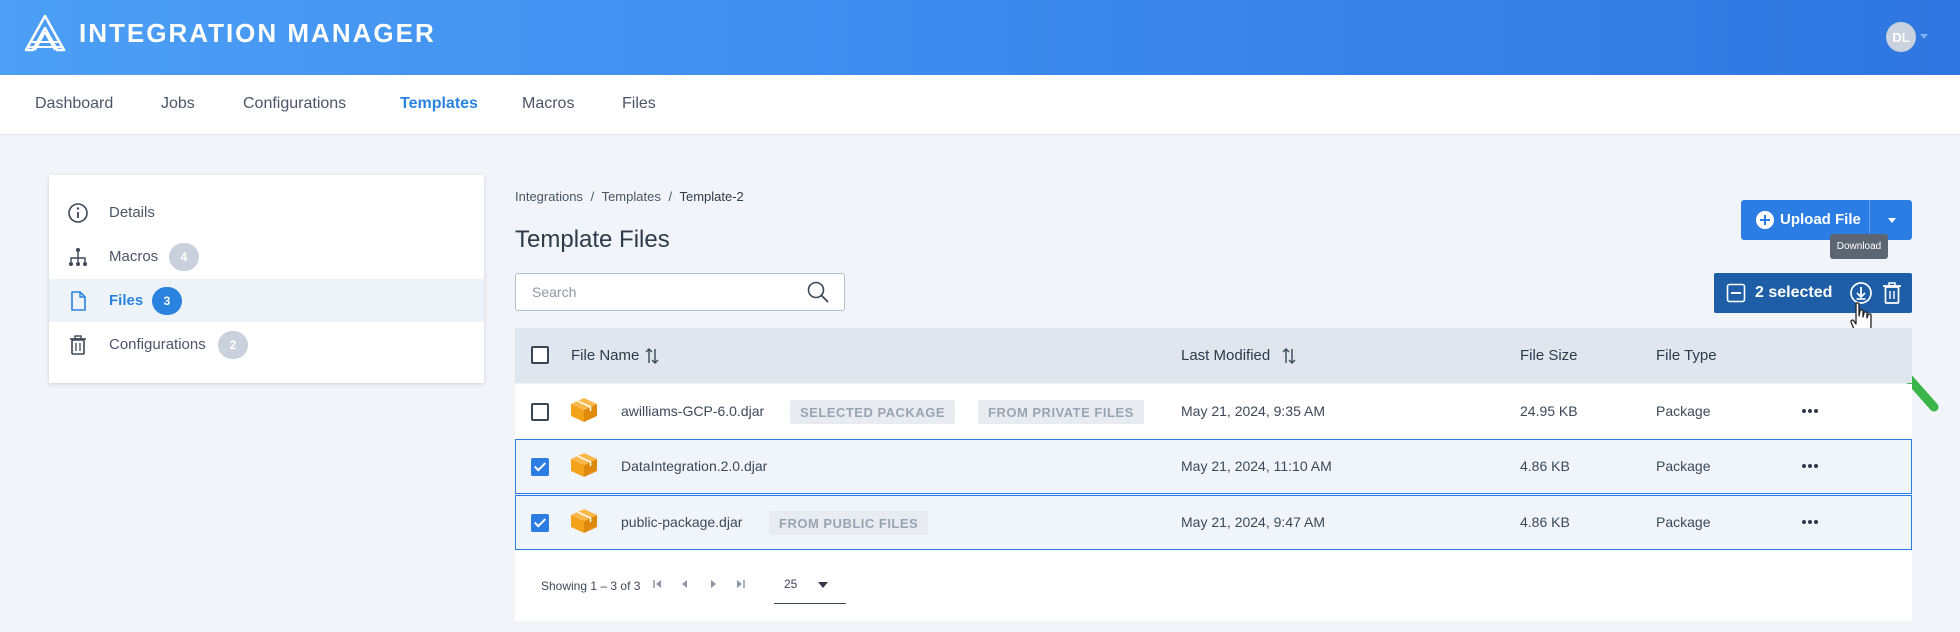 The width and height of the screenshot is (1960, 632). Describe the element at coordinates (1213, 586) in the screenshot. I see `pagination: Showing 1 – 3 of 3 25` at that location.